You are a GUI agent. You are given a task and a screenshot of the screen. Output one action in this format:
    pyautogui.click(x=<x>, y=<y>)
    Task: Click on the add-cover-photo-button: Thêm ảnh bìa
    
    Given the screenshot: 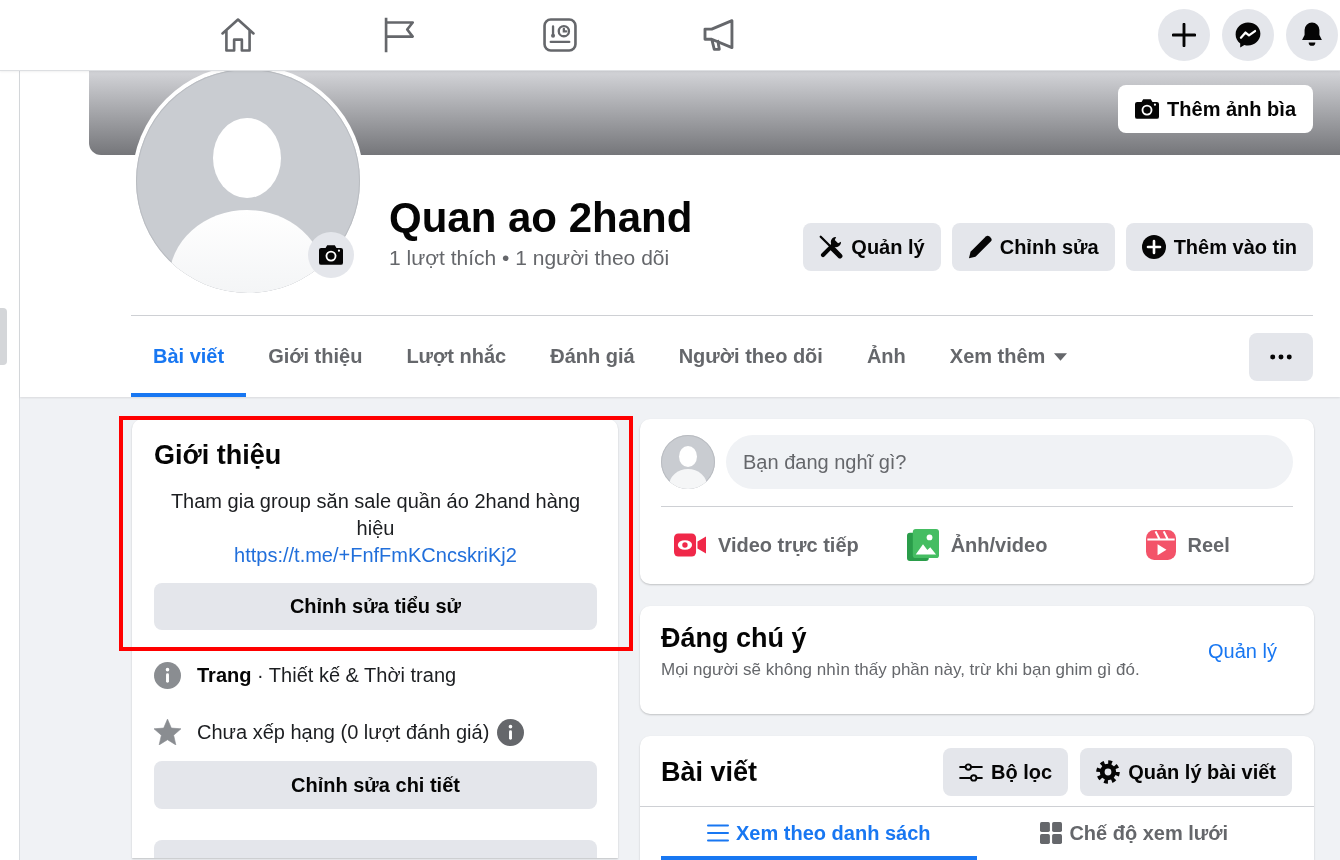 What is the action you would take?
    pyautogui.click(x=1215, y=109)
    